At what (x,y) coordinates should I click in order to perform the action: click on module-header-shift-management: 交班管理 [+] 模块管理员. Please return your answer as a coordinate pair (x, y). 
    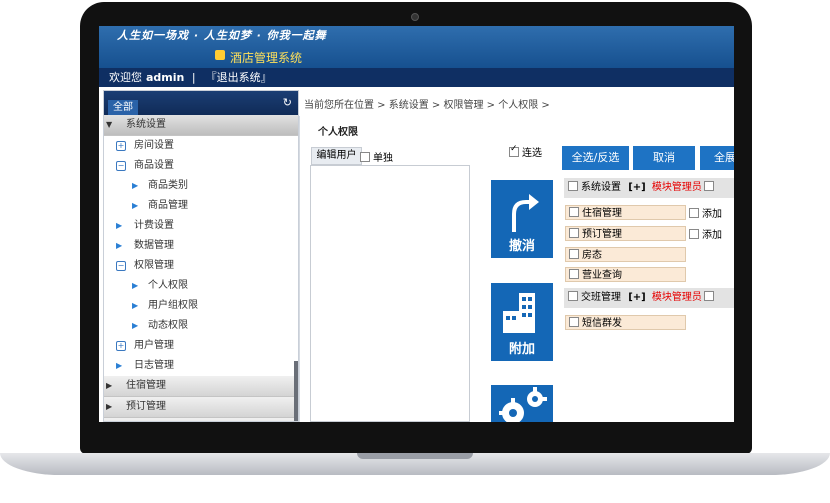
    Looking at the image, I should click on (649, 298).